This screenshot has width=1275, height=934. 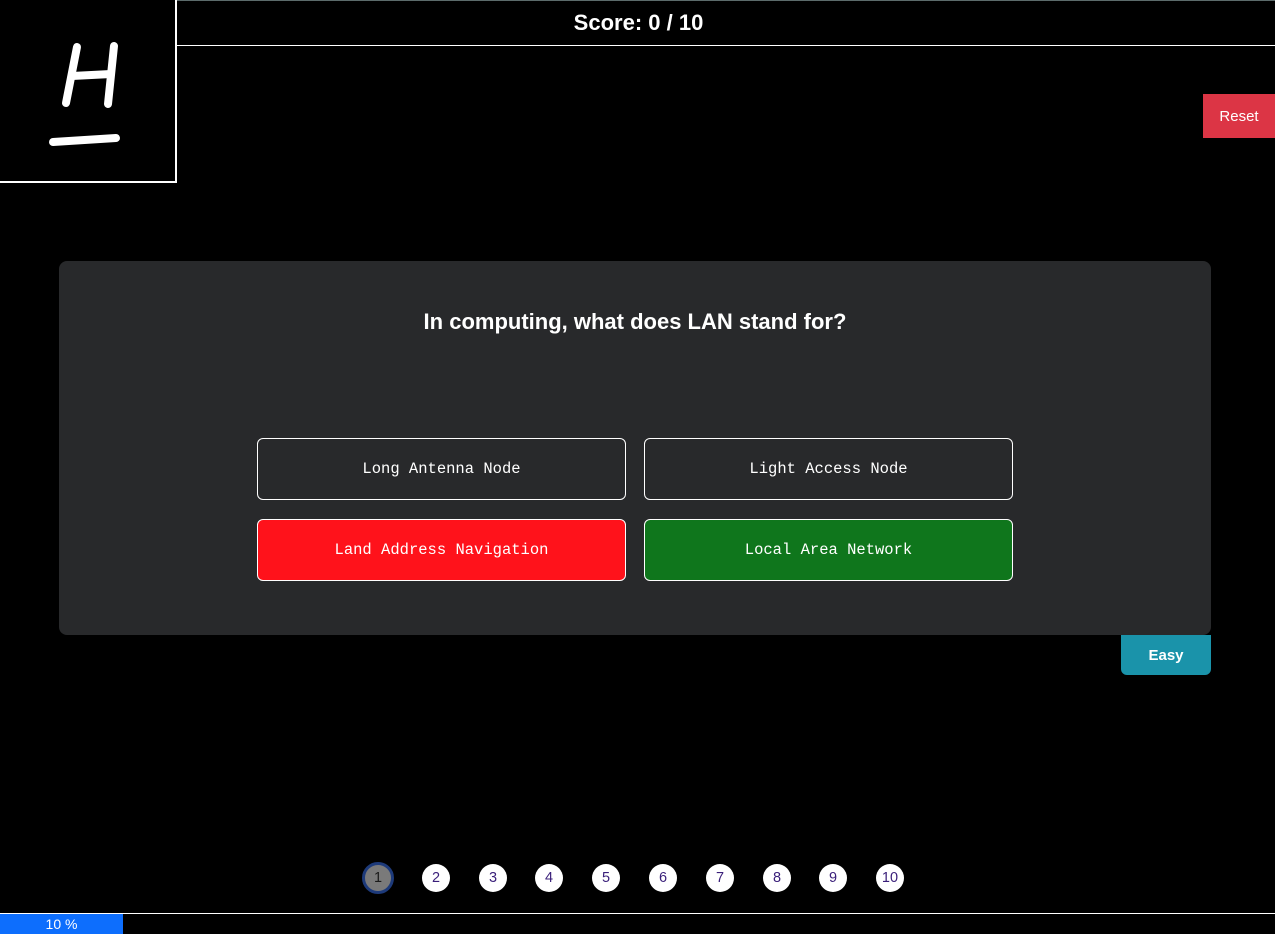 I want to click on answer-option-3: Land Address Navigation, so click(x=441, y=550).